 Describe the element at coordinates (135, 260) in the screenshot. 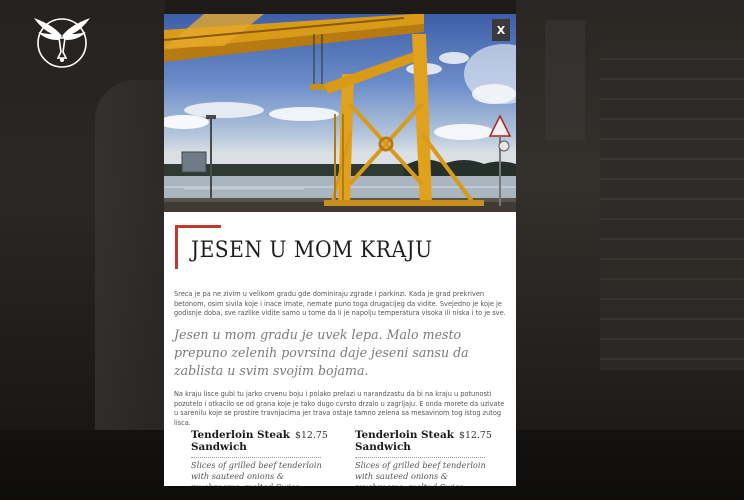

I see `background-arch` at that location.